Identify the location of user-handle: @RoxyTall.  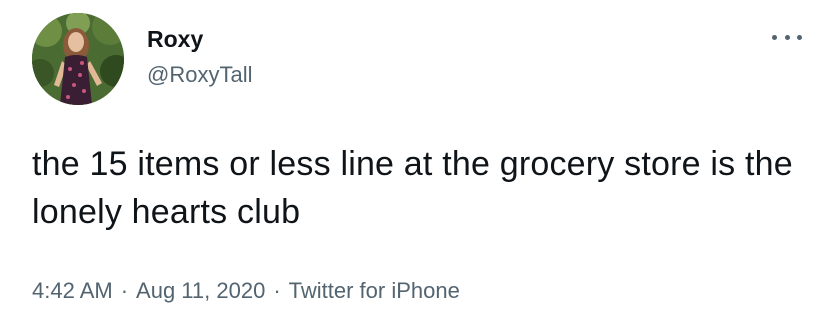
(199, 75).